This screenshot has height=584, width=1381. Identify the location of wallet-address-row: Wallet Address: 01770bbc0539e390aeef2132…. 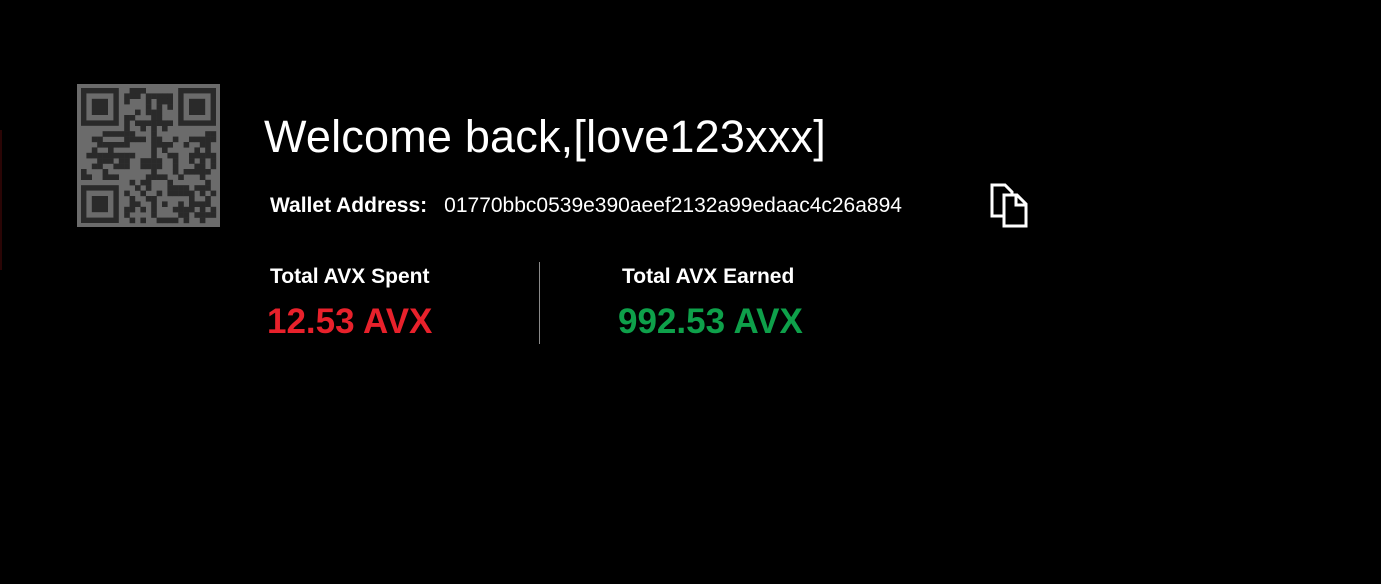
(586, 206).